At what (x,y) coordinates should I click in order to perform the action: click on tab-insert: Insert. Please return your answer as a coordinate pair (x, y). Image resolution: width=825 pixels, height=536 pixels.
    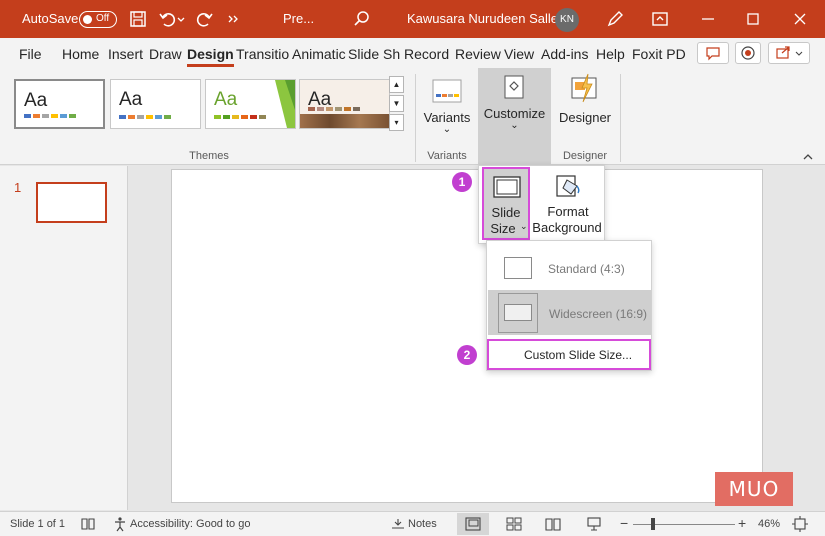
    Looking at the image, I should click on (125, 54).